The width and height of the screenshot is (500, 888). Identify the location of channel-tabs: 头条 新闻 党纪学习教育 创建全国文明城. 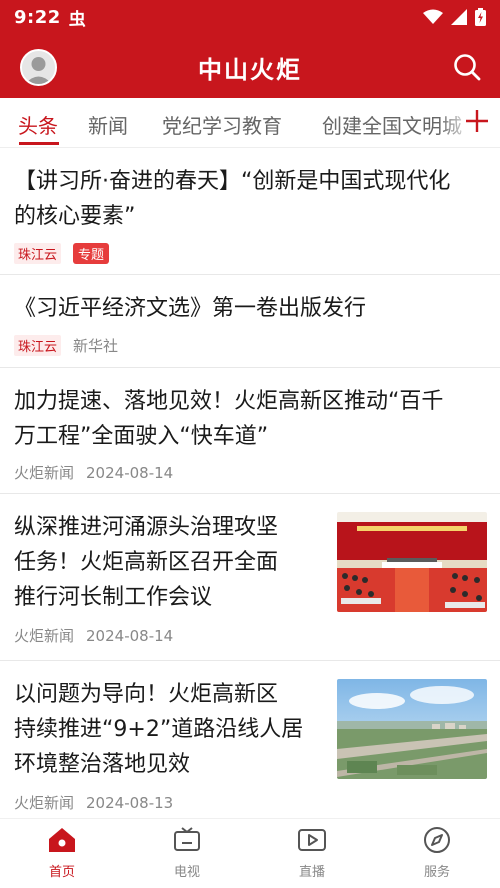
(250, 123).